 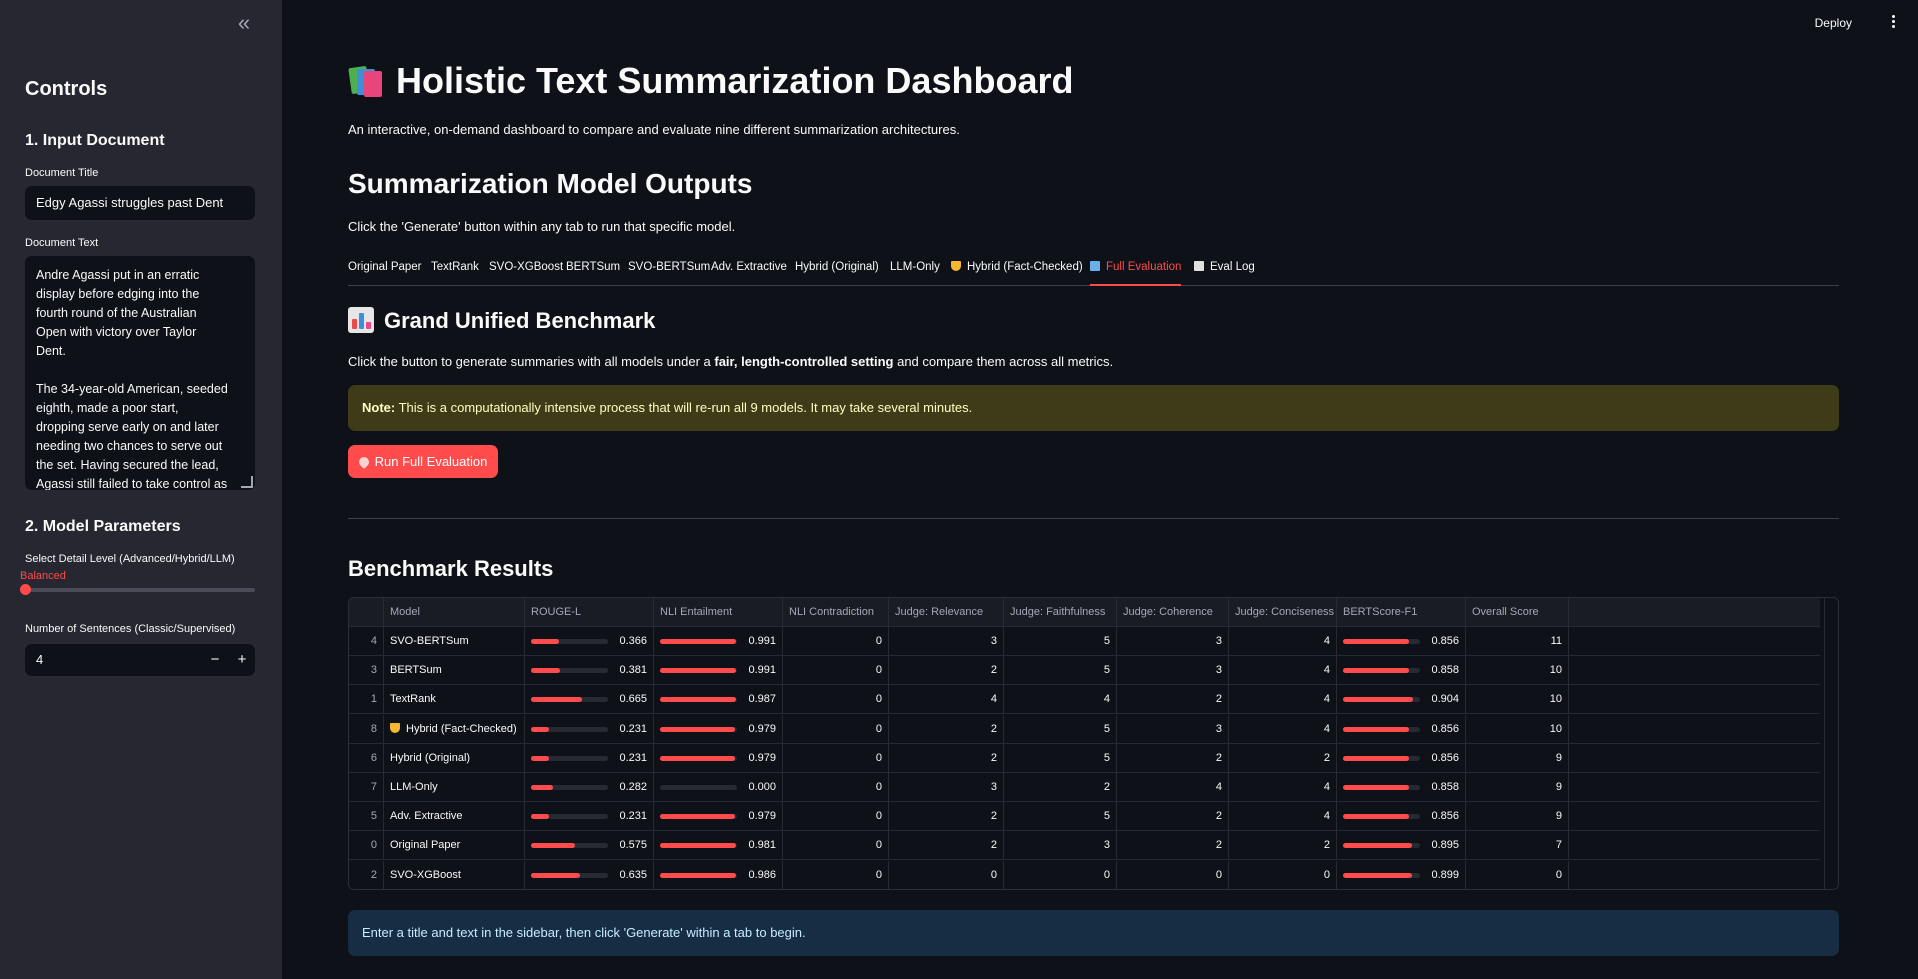 What do you see at coordinates (25, 589) in the screenshot?
I see `detail-level-slider-thumb` at bounding box center [25, 589].